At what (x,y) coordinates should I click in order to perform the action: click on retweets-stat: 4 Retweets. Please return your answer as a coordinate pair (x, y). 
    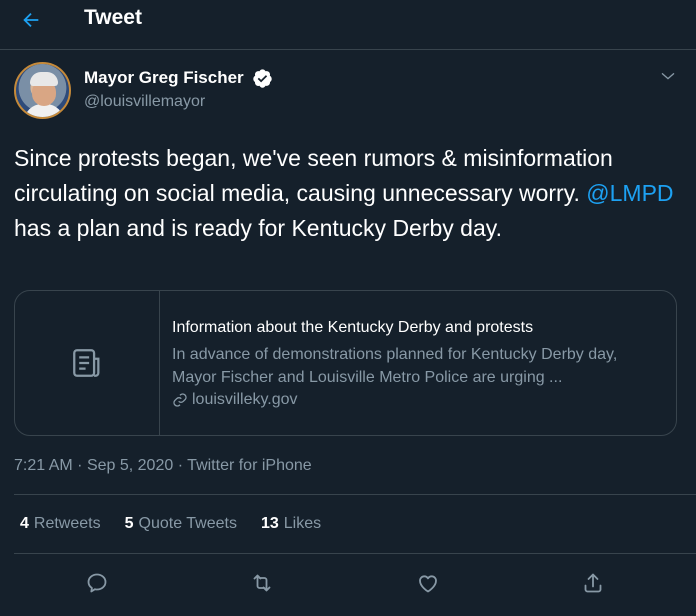
    Looking at the image, I should click on (60, 524).